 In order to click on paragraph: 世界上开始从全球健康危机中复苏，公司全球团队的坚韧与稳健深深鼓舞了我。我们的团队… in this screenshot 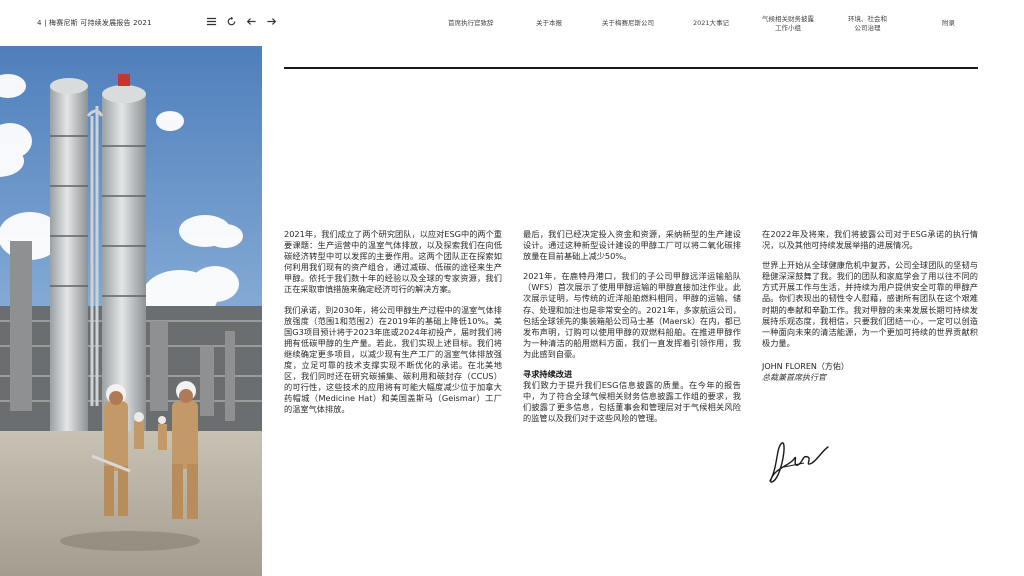, I will do `click(870, 304)`.